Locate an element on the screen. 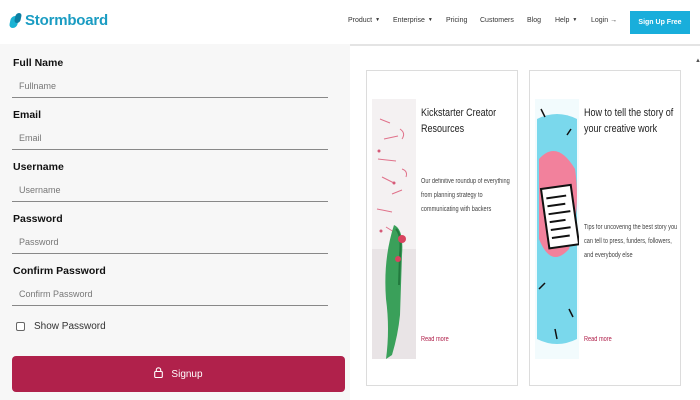 Image resolution: width=700 pixels, height=400 pixels. nav-item-login: Login → is located at coordinates (604, 20).